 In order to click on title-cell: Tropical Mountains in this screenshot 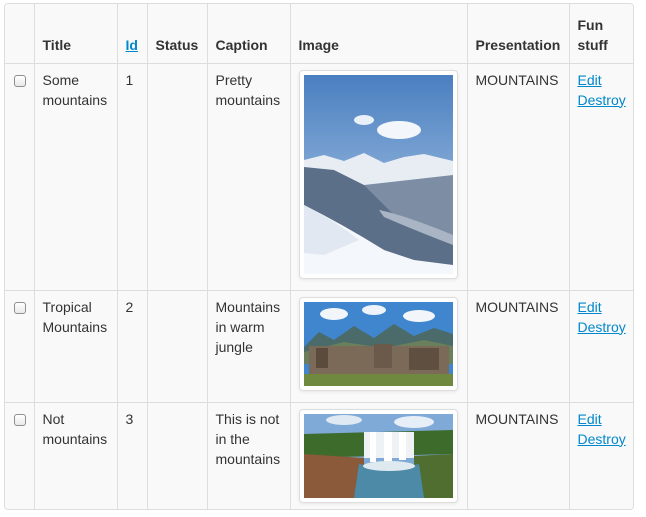, I will do `click(75, 345)`.